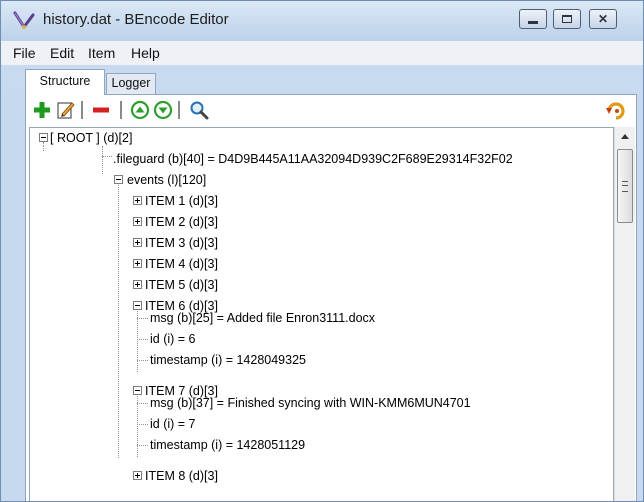 The image size is (644, 502). What do you see at coordinates (533, 19) in the screenshot?
I see `minimize-button` at bounding box center [533, 19].